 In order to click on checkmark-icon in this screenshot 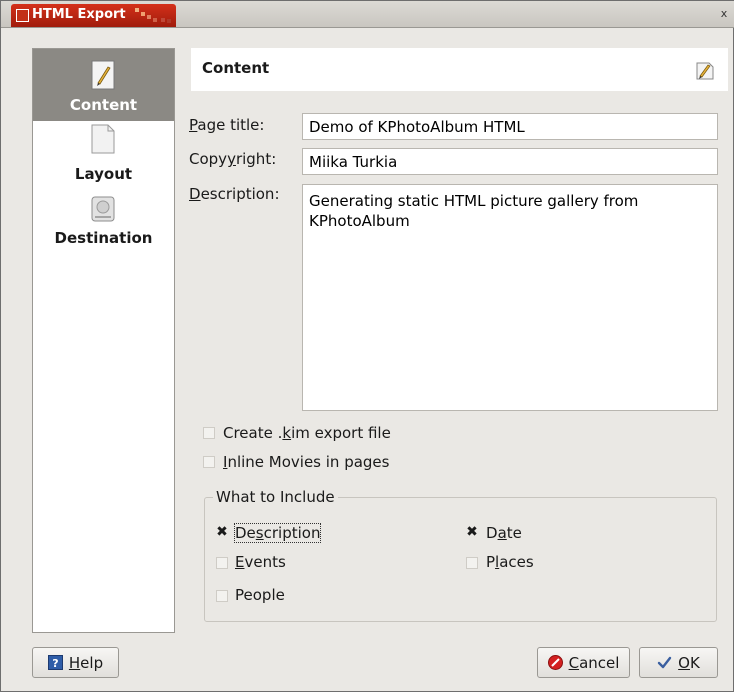, I will do `click(664, 662)`.